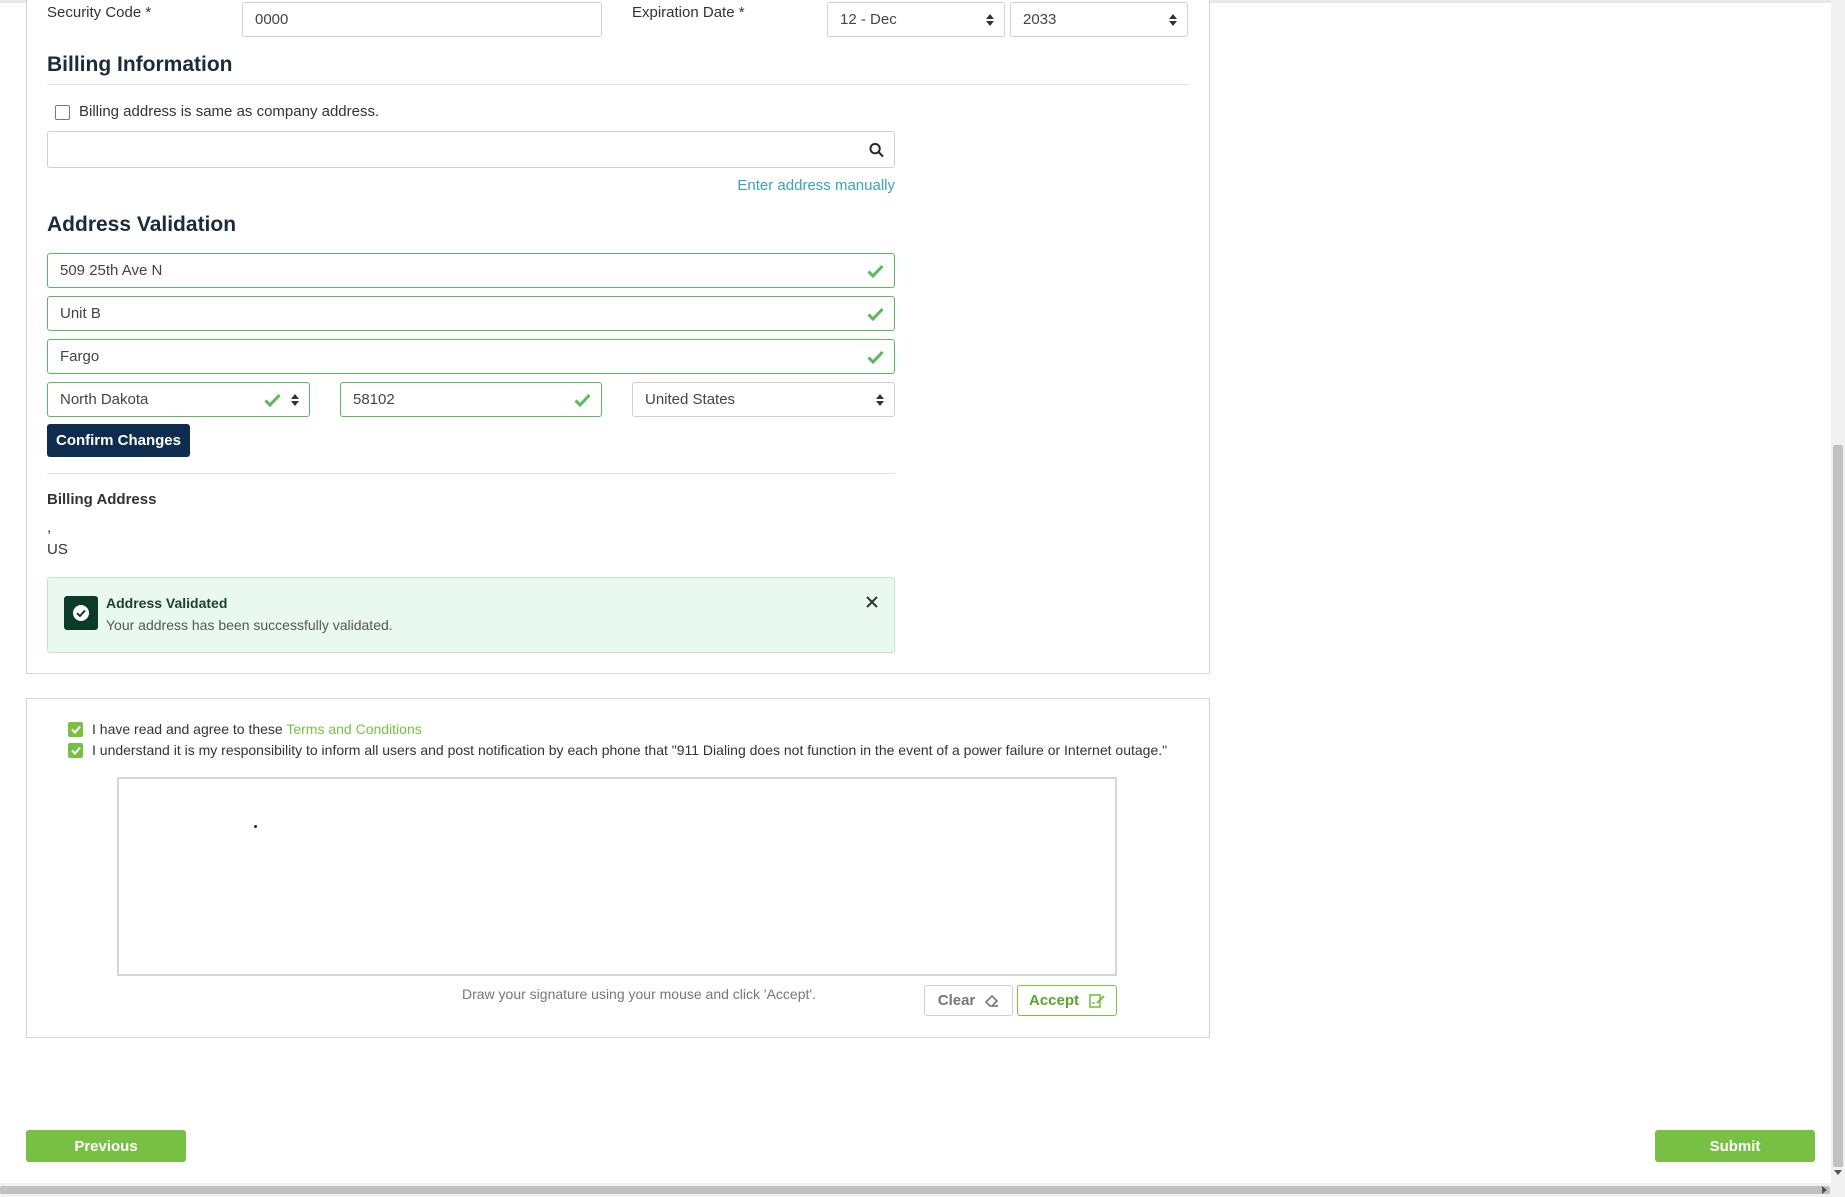 This screenshot has height=1197, width=1845. I want to click on sign-document-icon, so click(1097, 1001).